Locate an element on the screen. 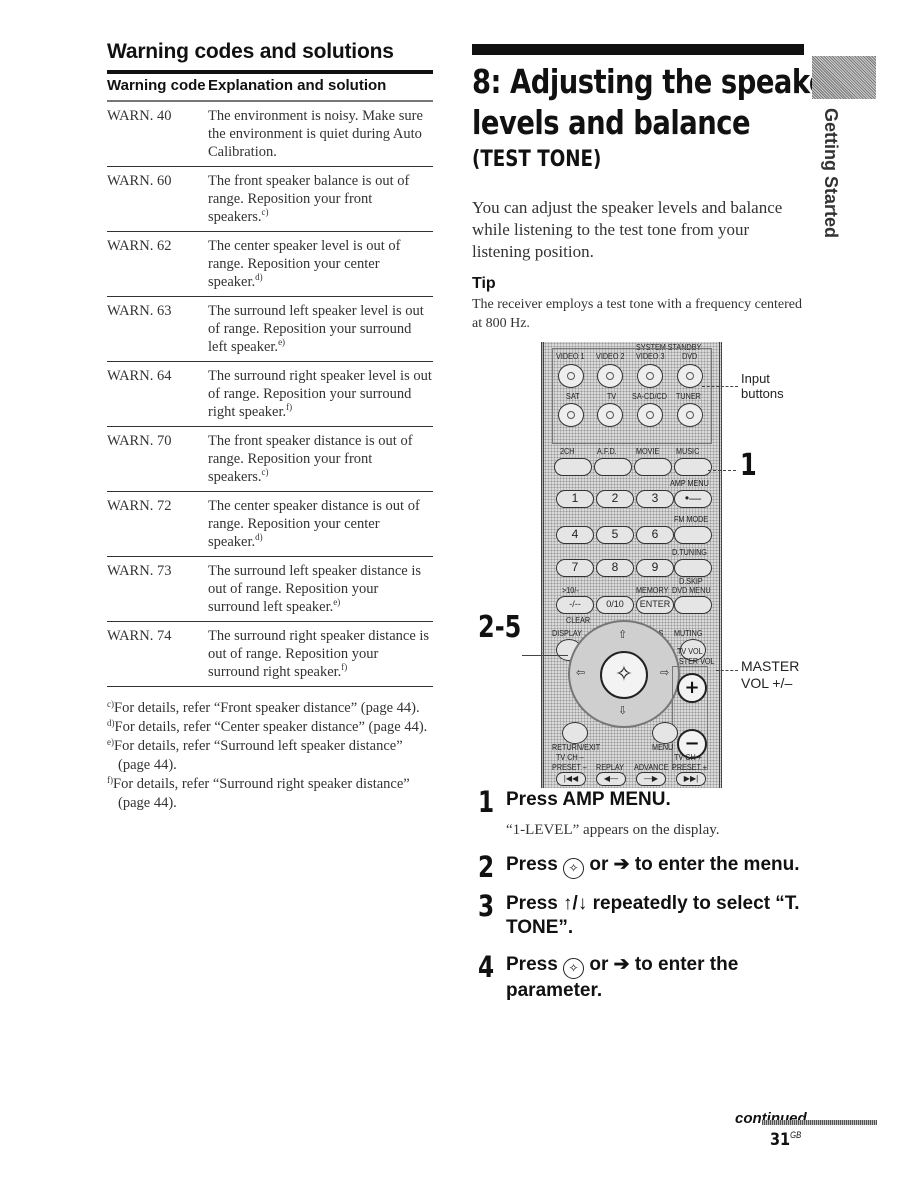 The image size is (918, 1188). enter-center-button: ✧ is located at coordinates (624, 675).